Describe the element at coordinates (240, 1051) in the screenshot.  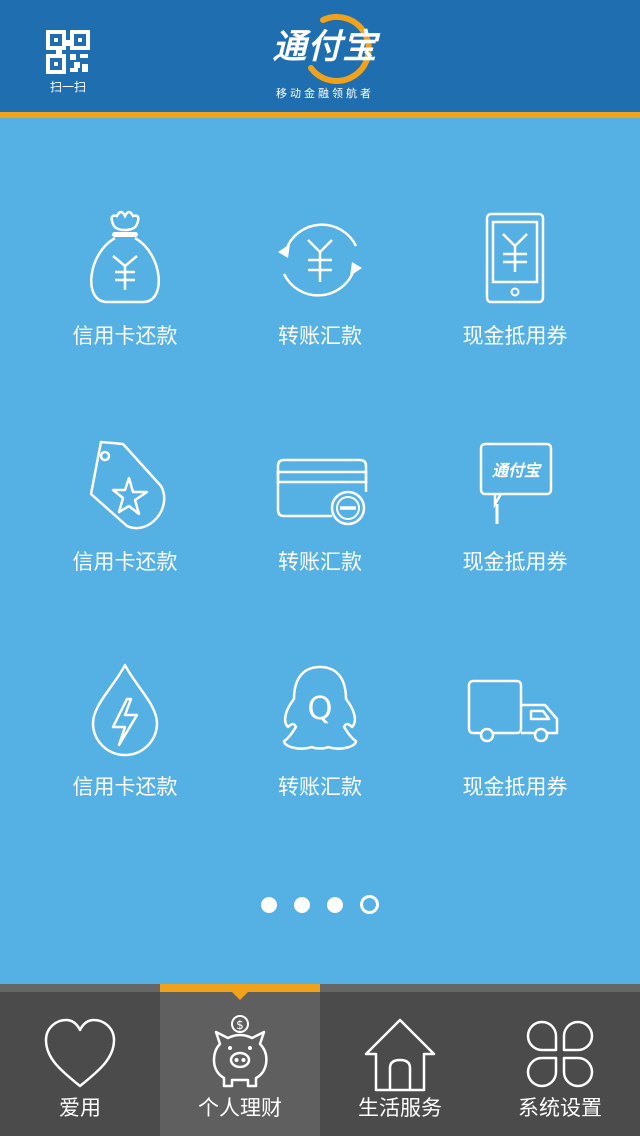
I see `piggy-bank-icon: $` at that location.